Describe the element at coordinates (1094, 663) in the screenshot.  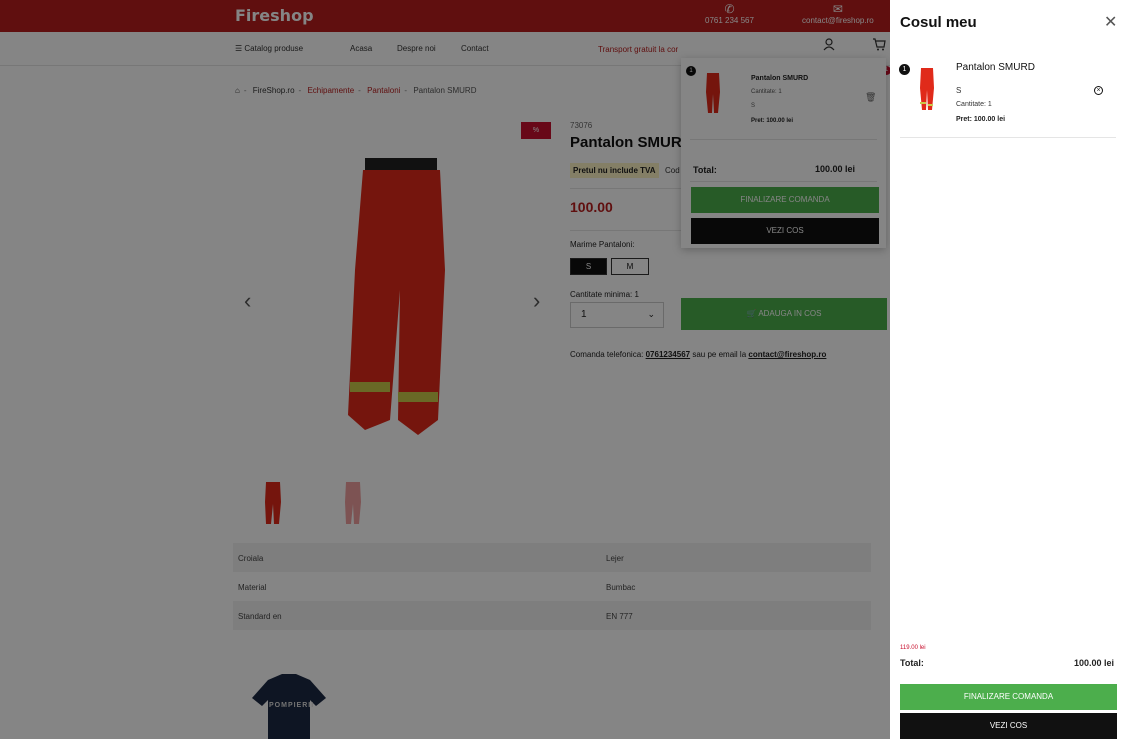
I see `cart-total-value: 100.00 lei` at that location.